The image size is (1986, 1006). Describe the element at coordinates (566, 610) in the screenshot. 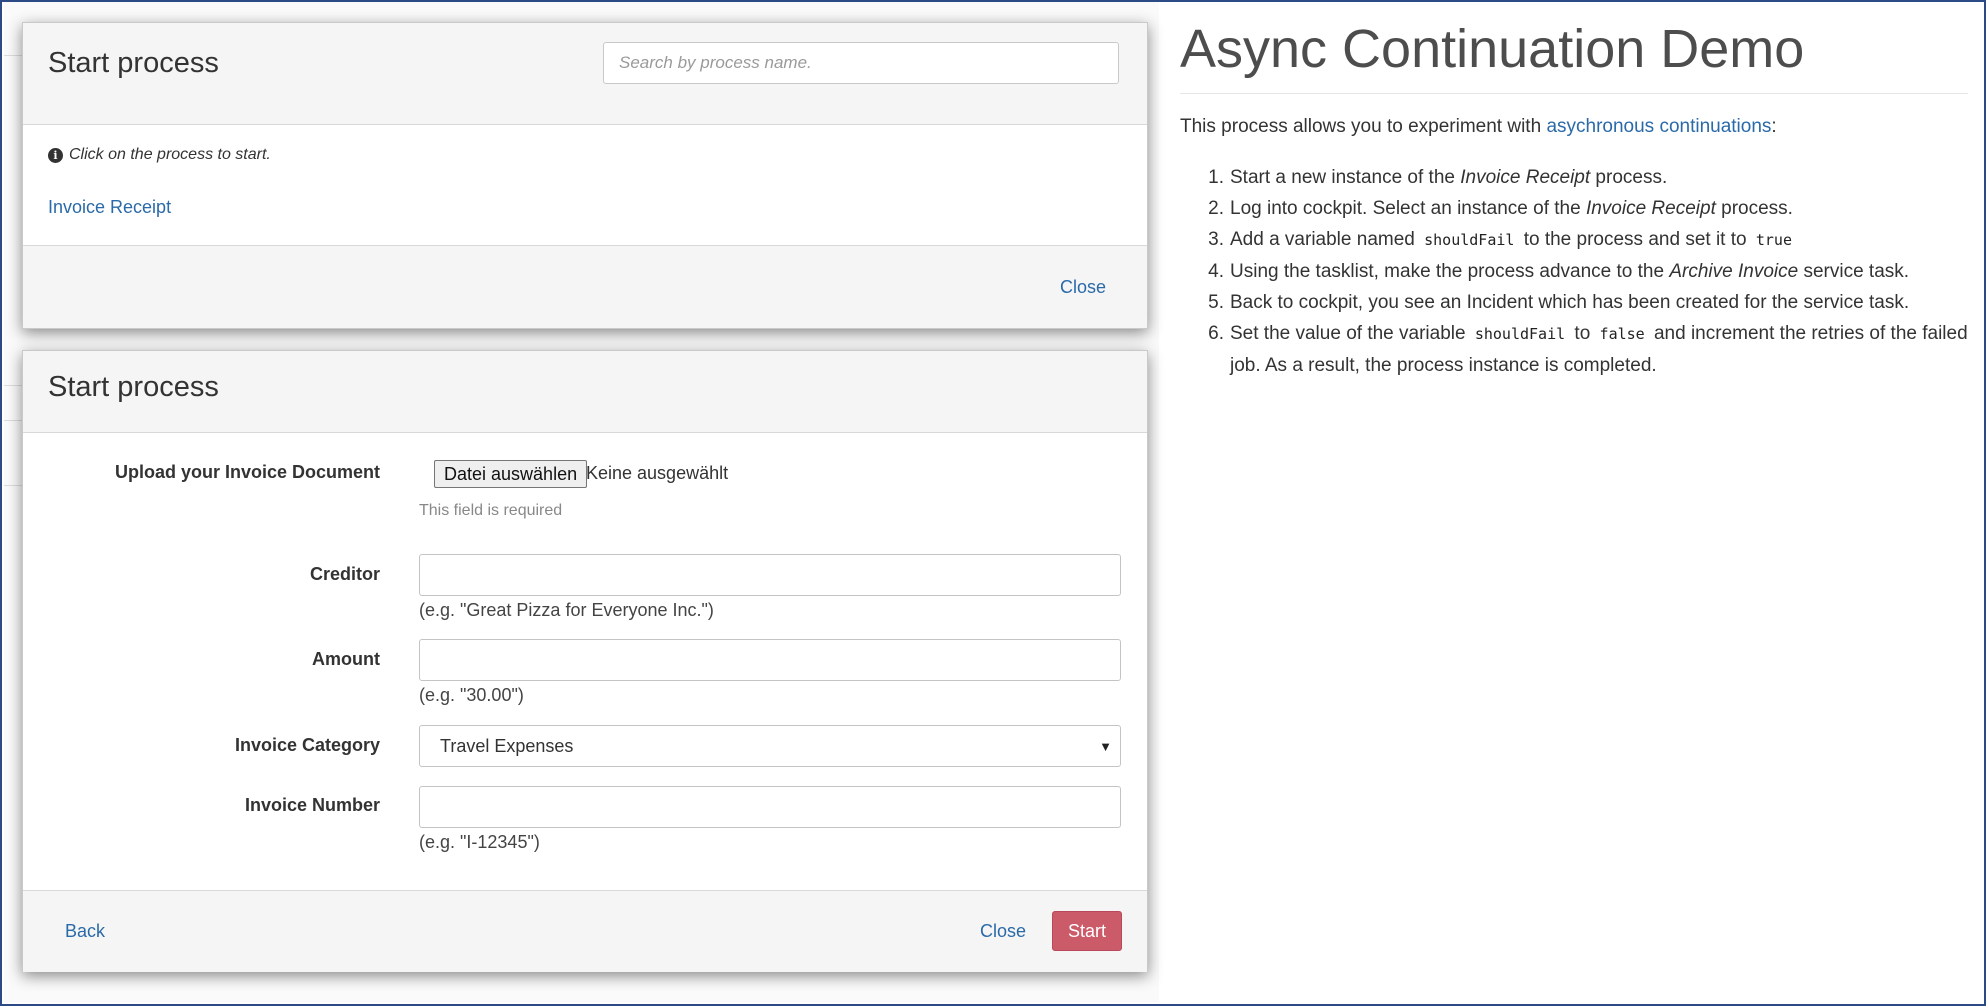

I see `creditor-help: (e.g. "Great Pizza for Everyone Inc.")` at that location.